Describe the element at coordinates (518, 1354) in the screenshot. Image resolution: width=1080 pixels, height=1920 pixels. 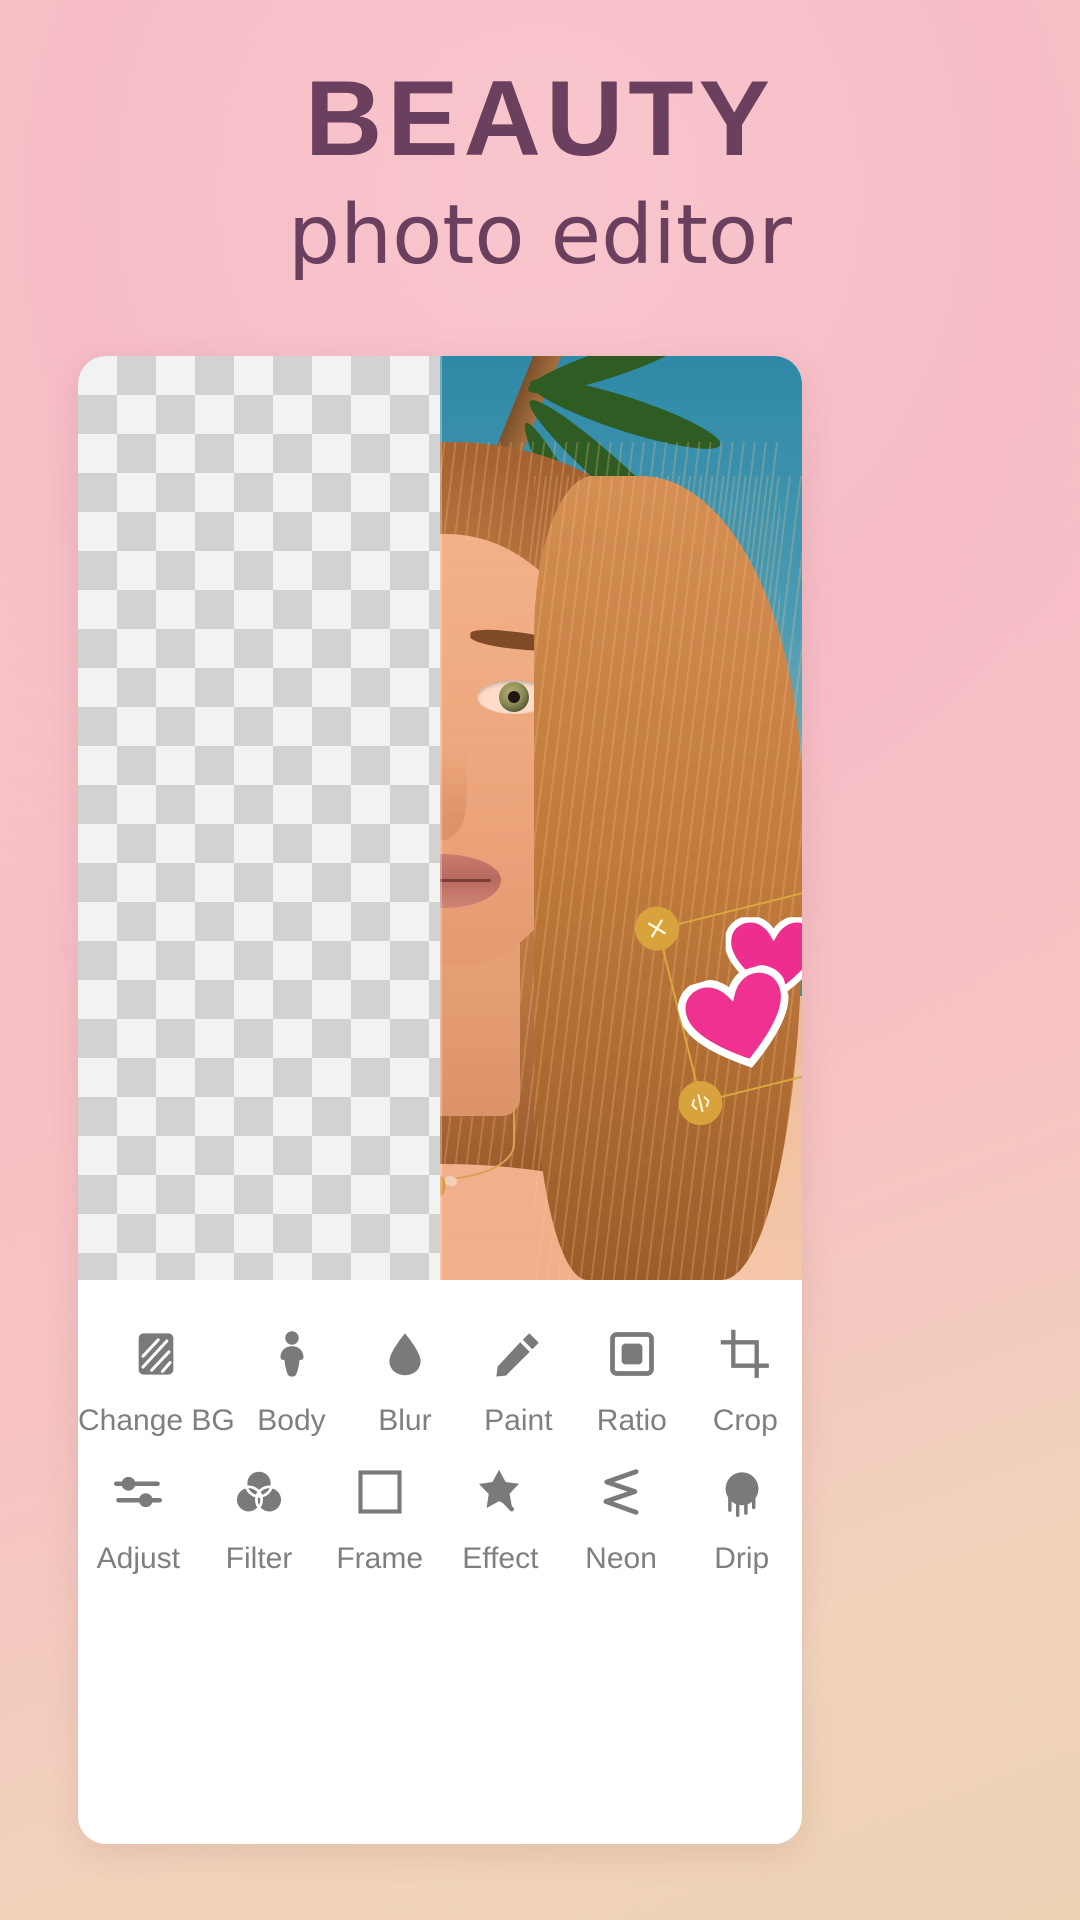
I see `pencil-icon` at that location.